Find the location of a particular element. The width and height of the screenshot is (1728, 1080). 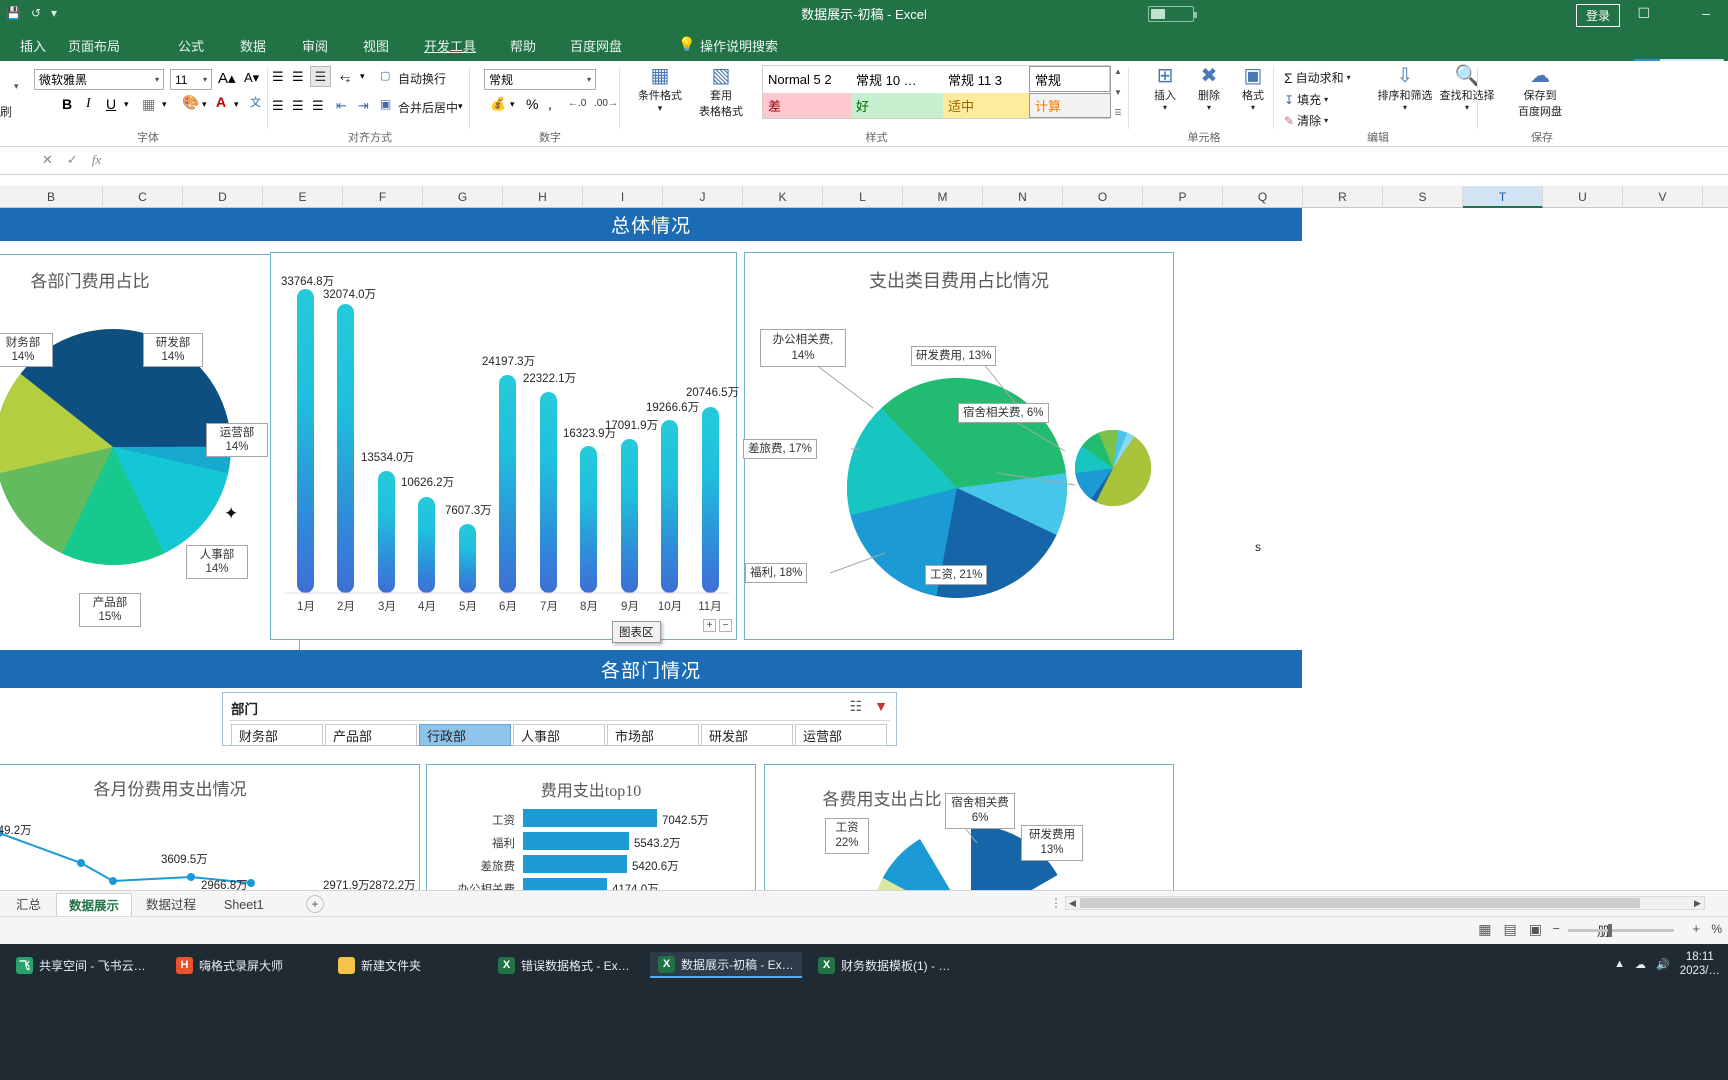

menu-item-data: 数据 is located at coordinates (253, 45).